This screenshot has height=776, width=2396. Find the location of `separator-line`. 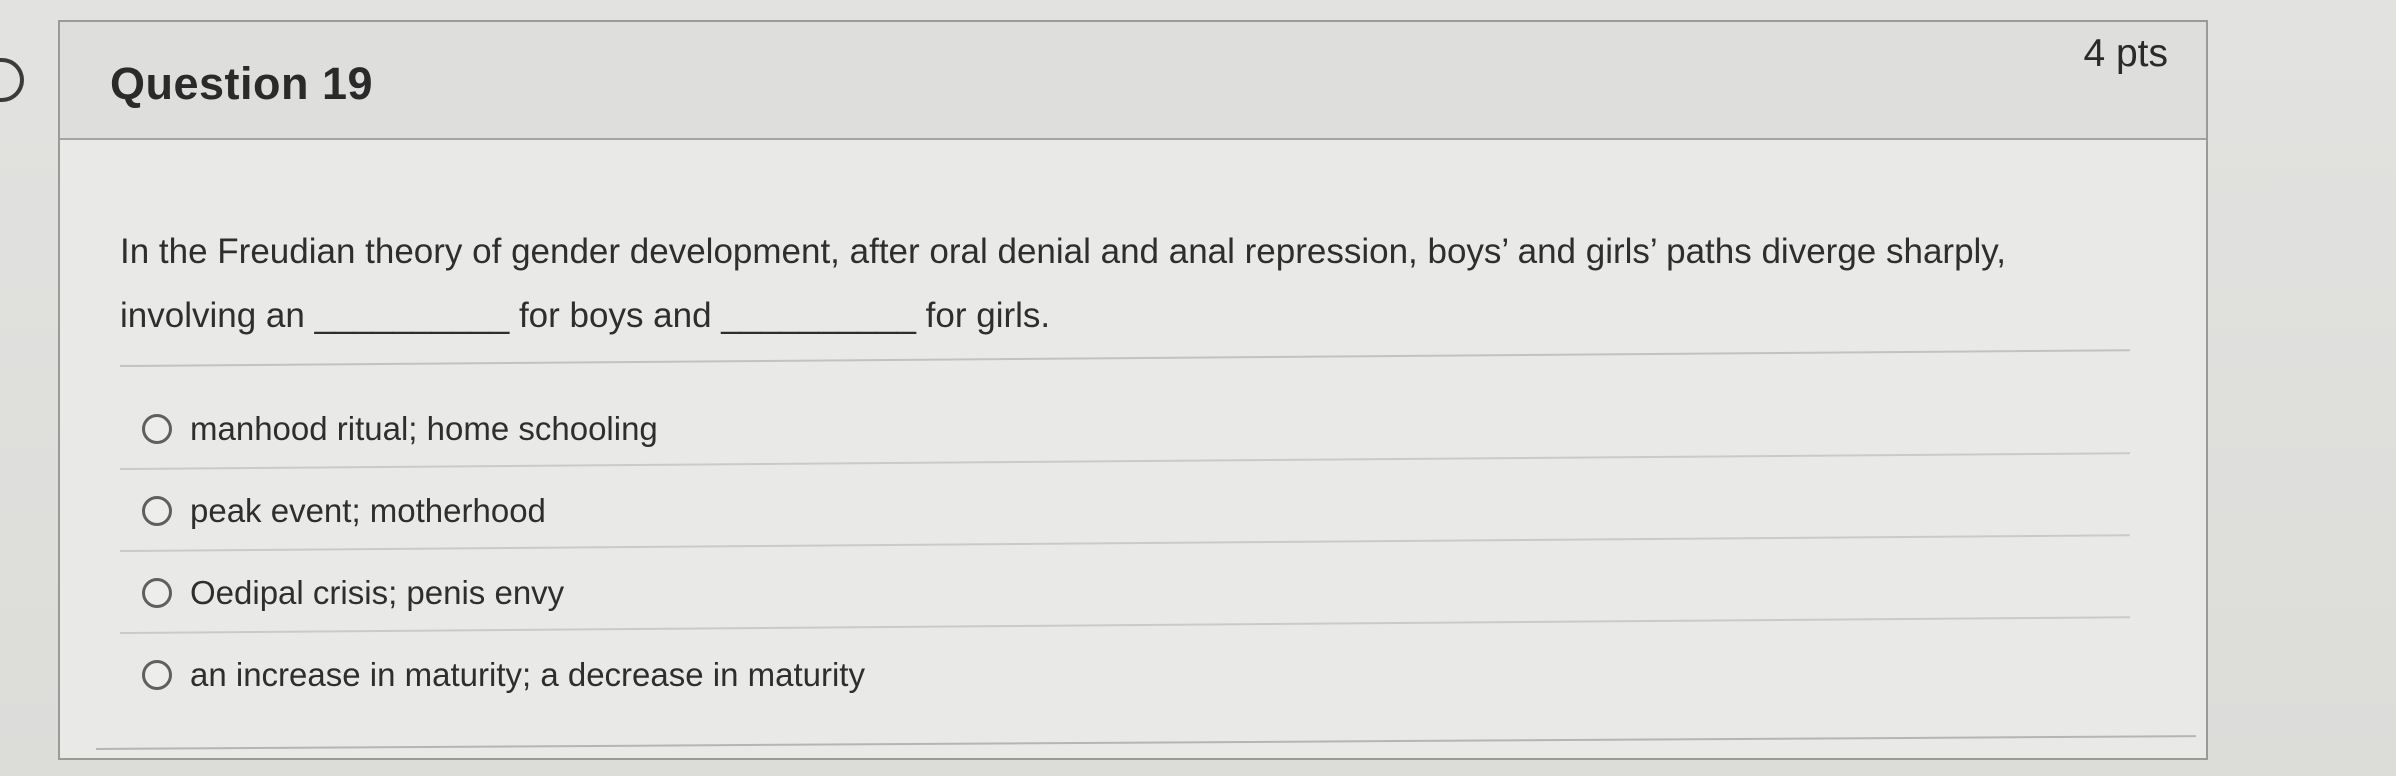

separator-line is located at coordinates (1124, 358).